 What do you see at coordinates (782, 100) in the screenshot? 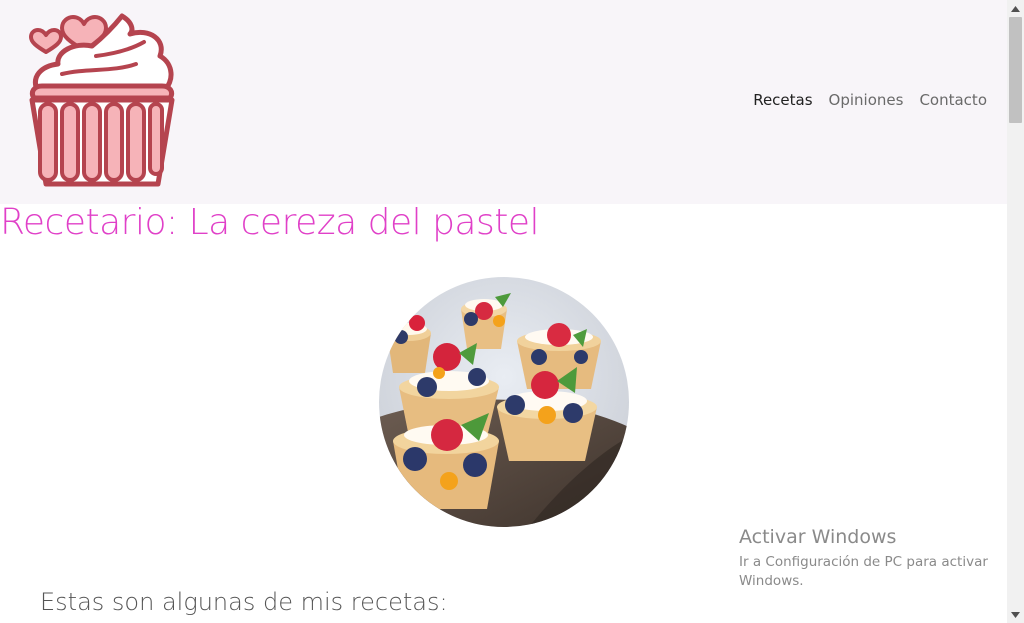
I see `nav-link-recetas: Recetas` at bounding box center [782, 100].